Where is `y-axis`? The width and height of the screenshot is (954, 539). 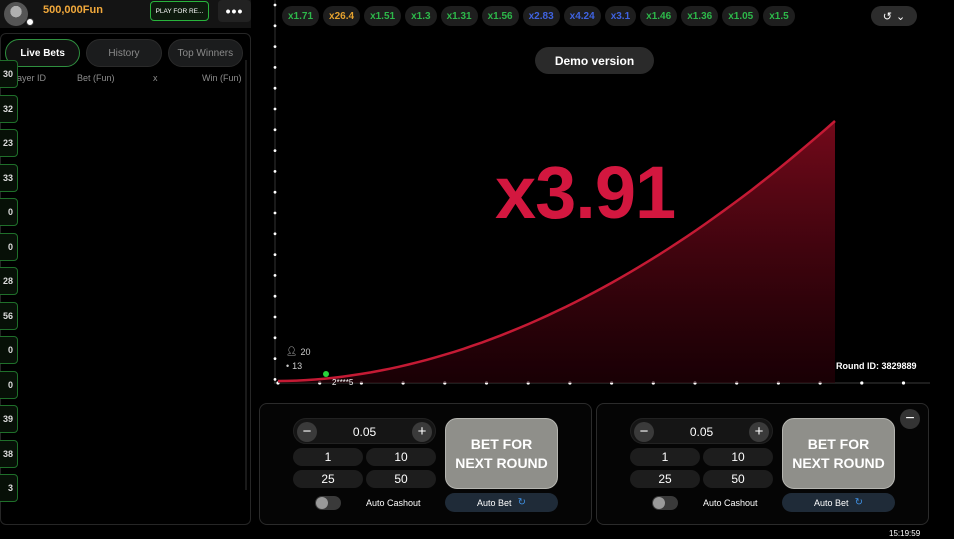
y-axis is located at coordinates (275, 191).